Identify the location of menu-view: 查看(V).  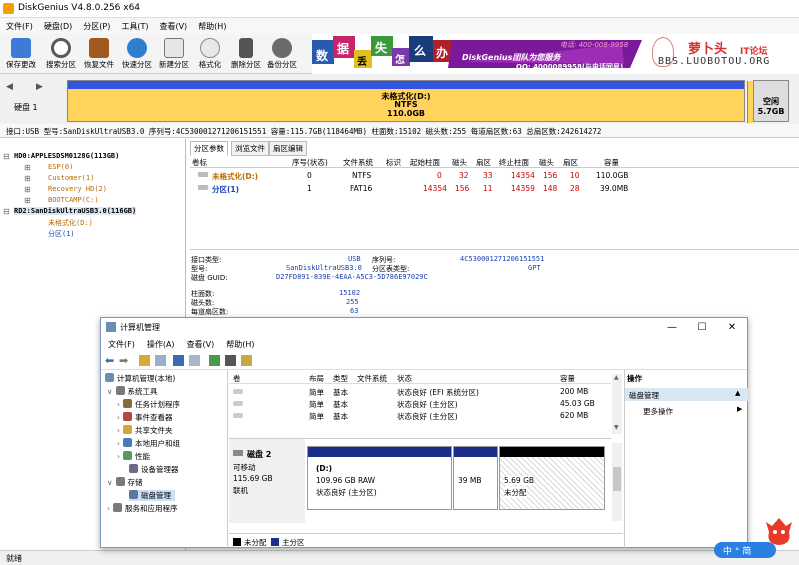
(172, 25).